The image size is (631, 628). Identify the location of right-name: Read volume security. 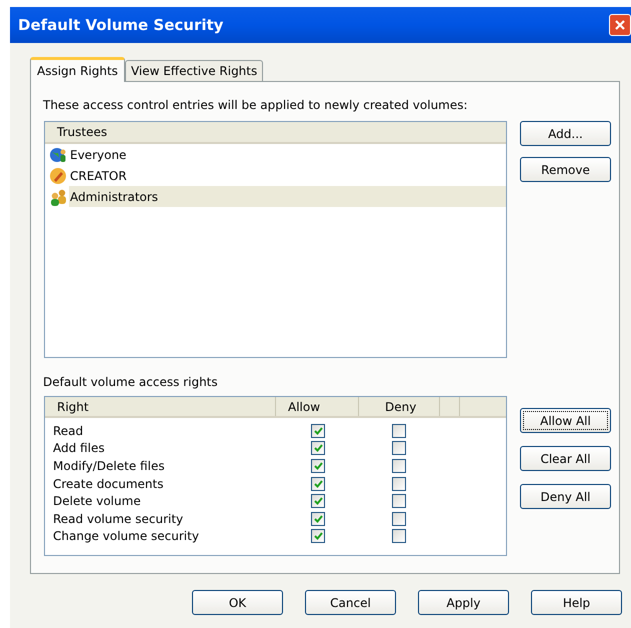
(118, 519).